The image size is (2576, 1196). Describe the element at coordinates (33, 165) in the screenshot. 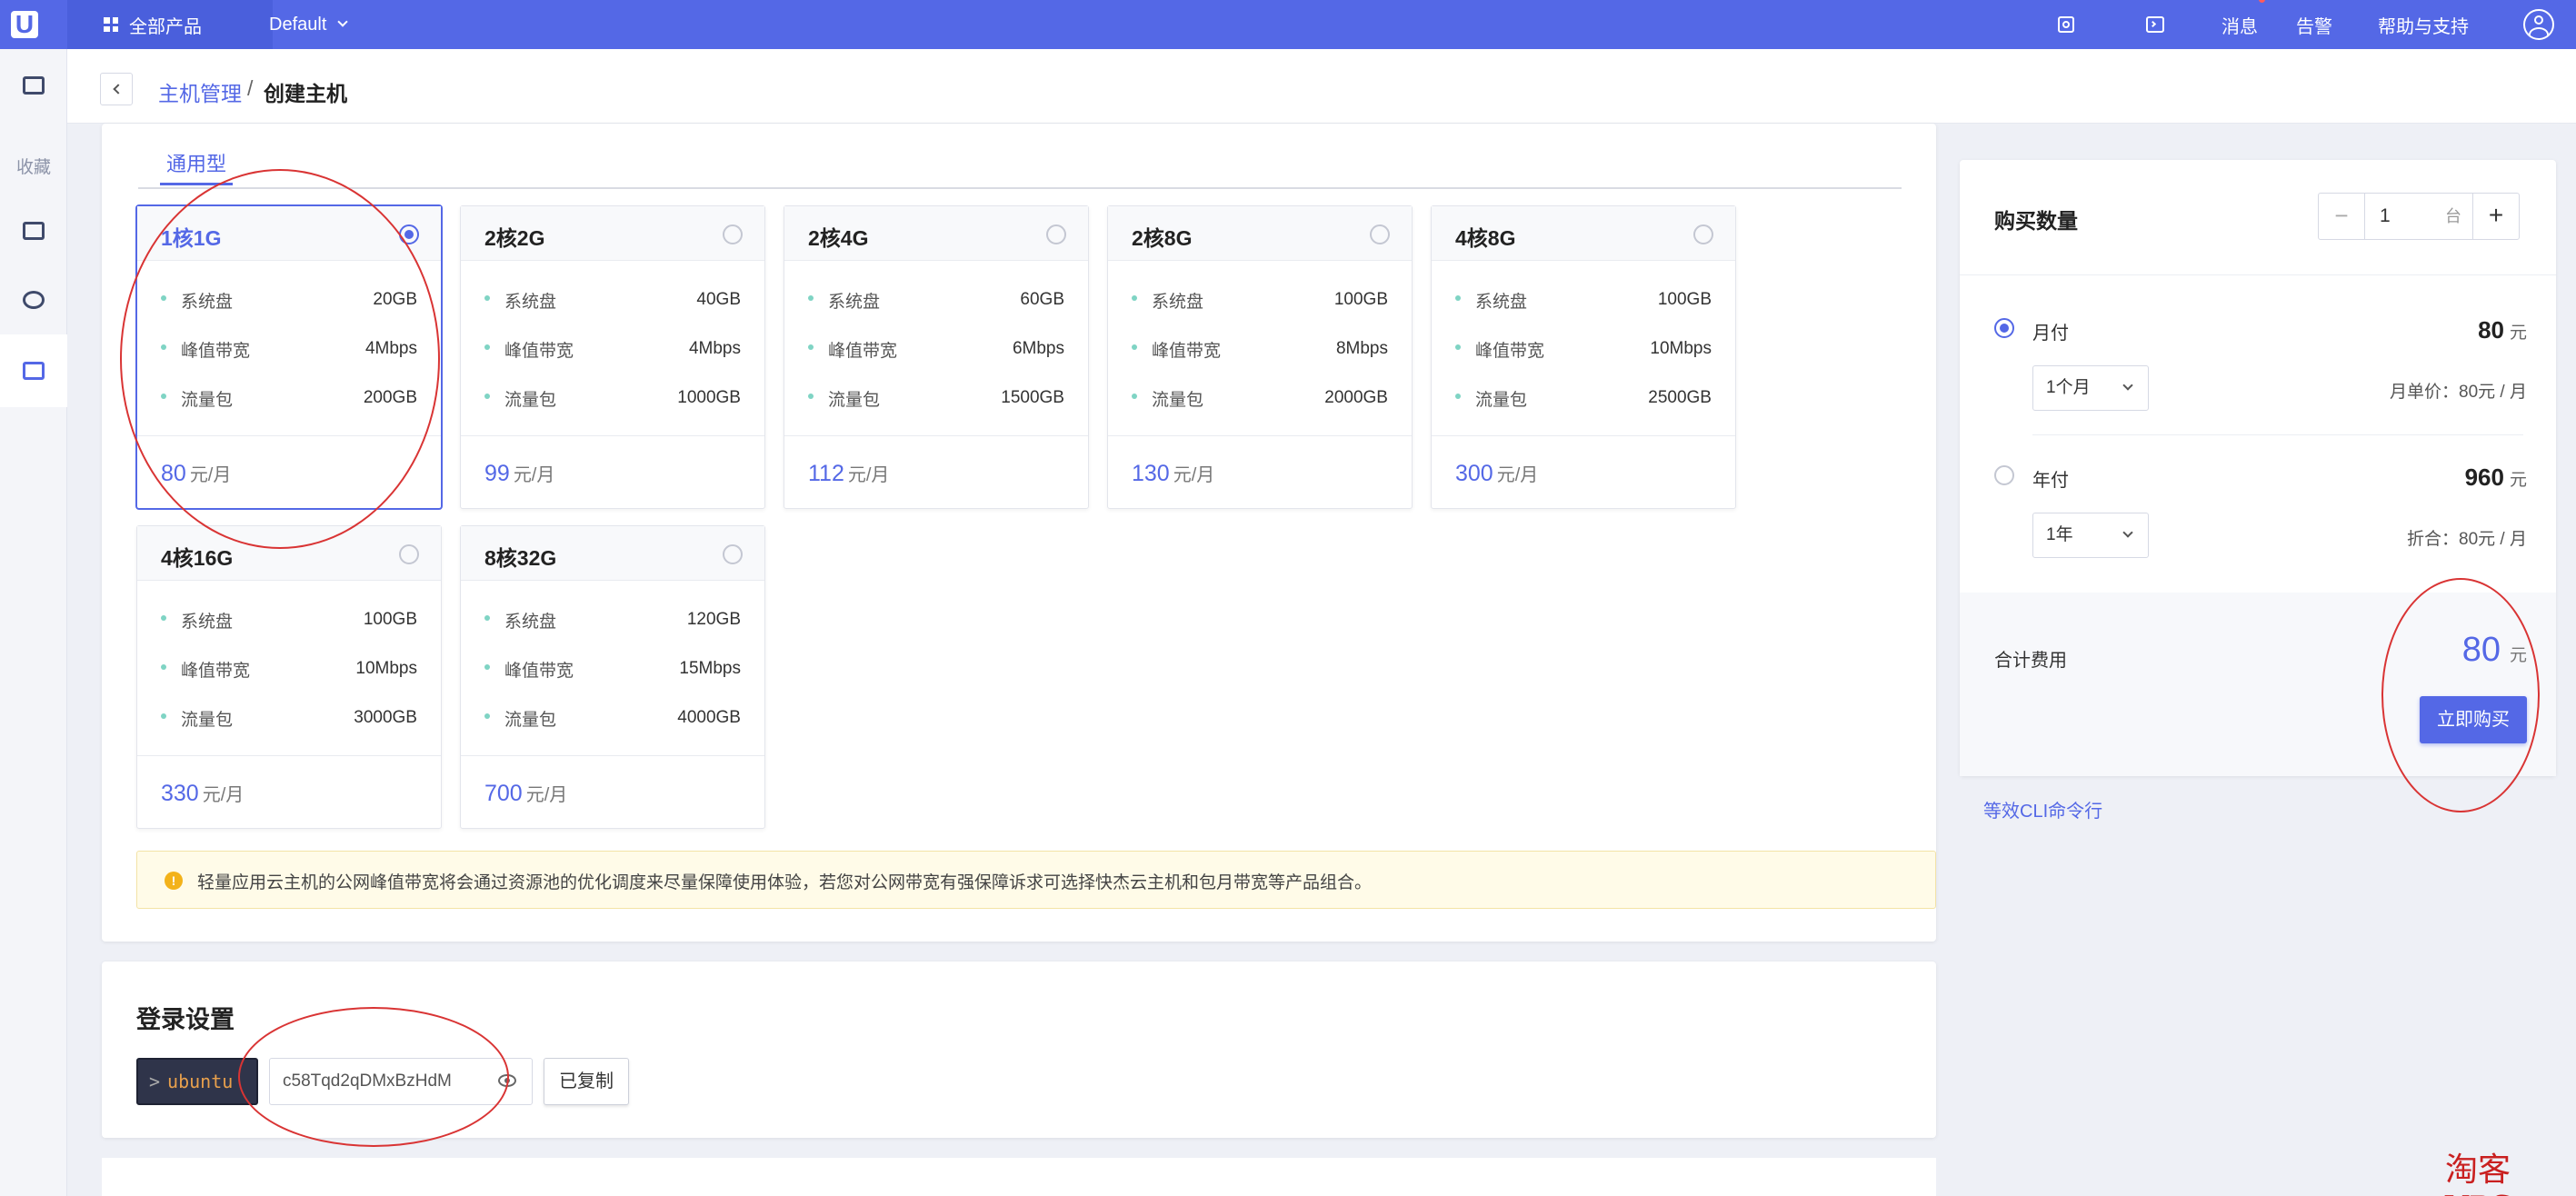

I see `sidebar-favorites: 收藏` at that location.